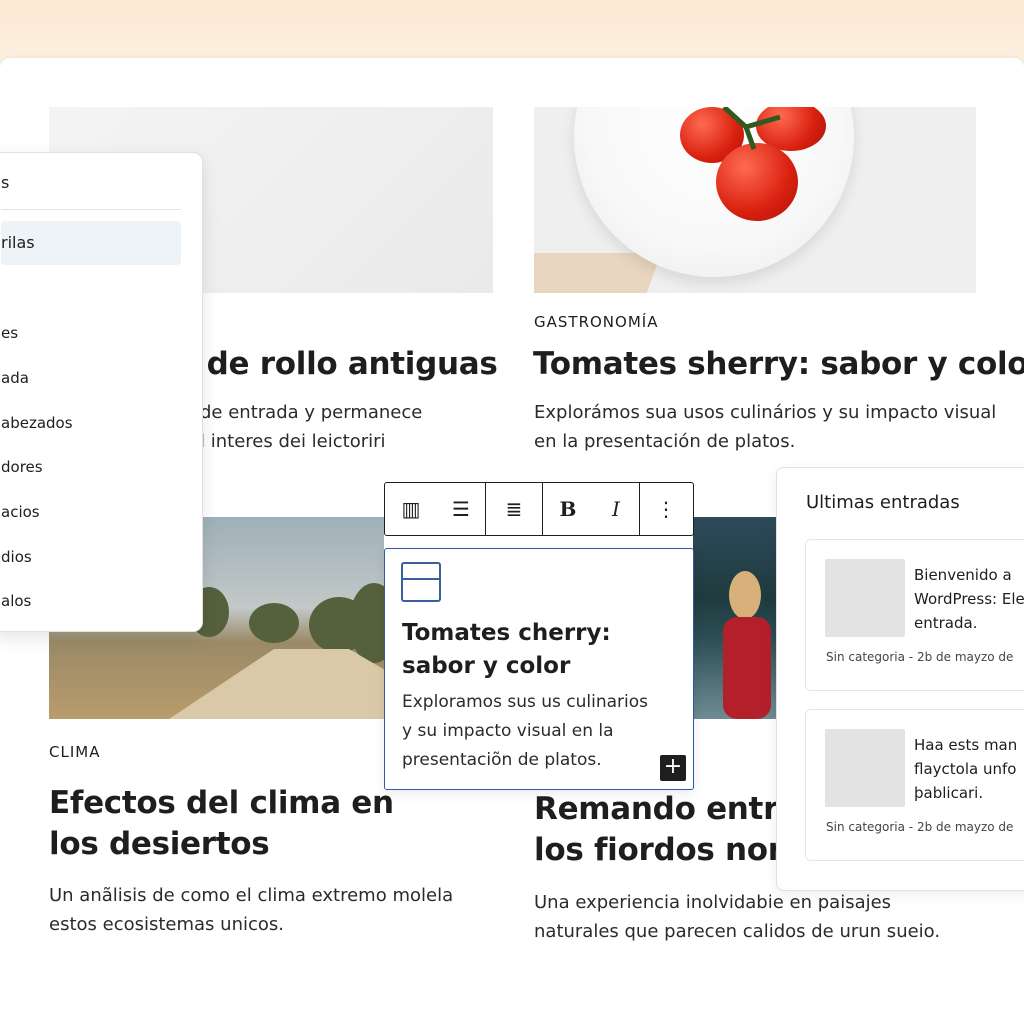  Describe the element at coordinates (778, 364) in the screenshot. I see `post-title: Tomates sherry: sabor y color` at that location.